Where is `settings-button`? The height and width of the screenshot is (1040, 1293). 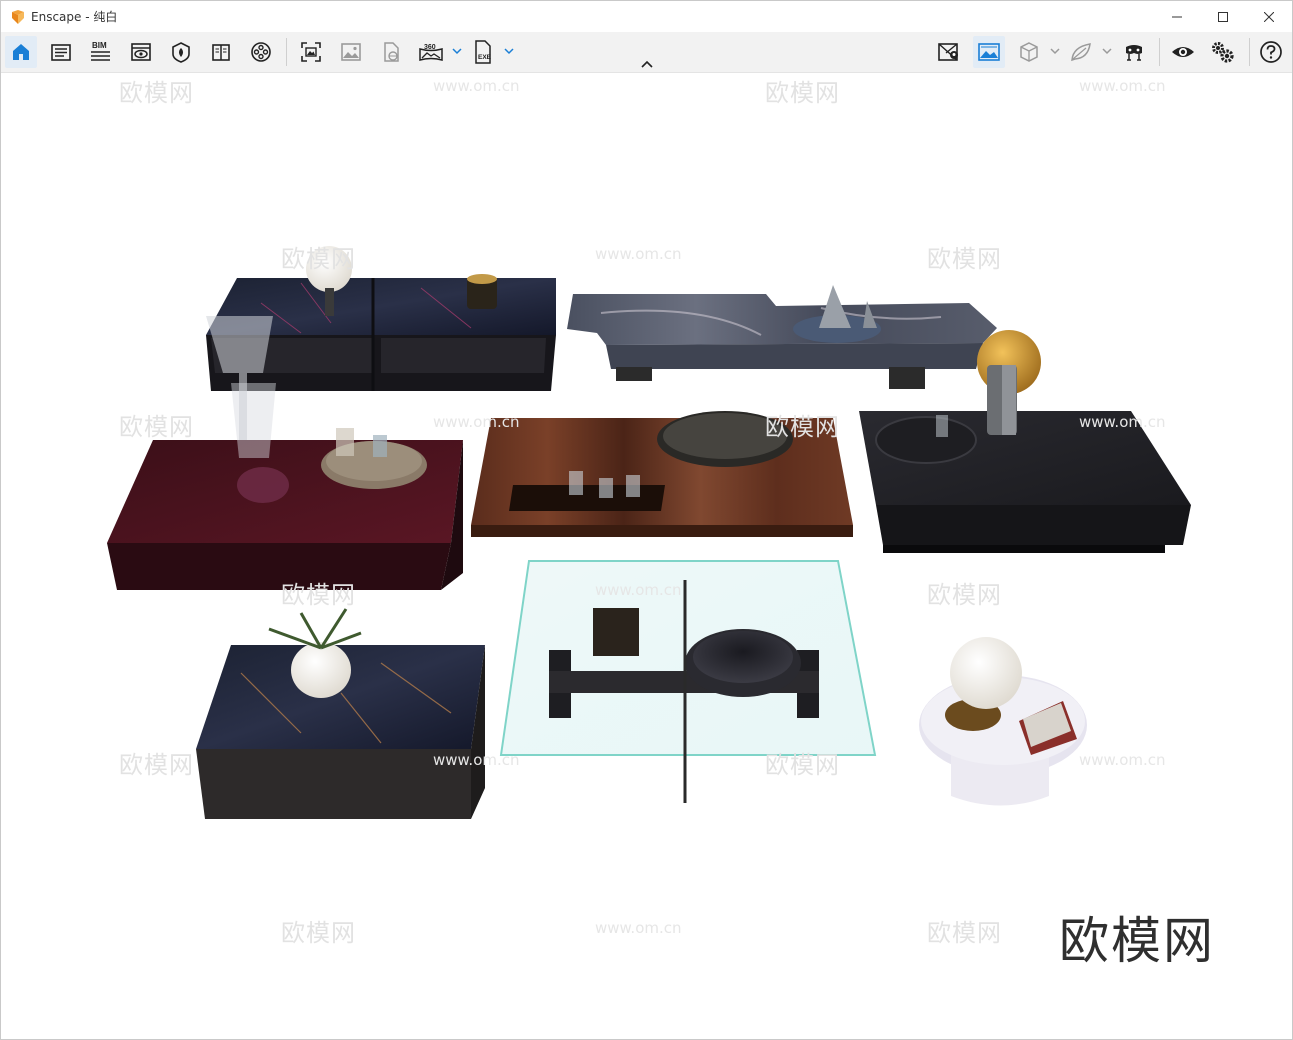 settings-button is located at coordinates (1223, 52).